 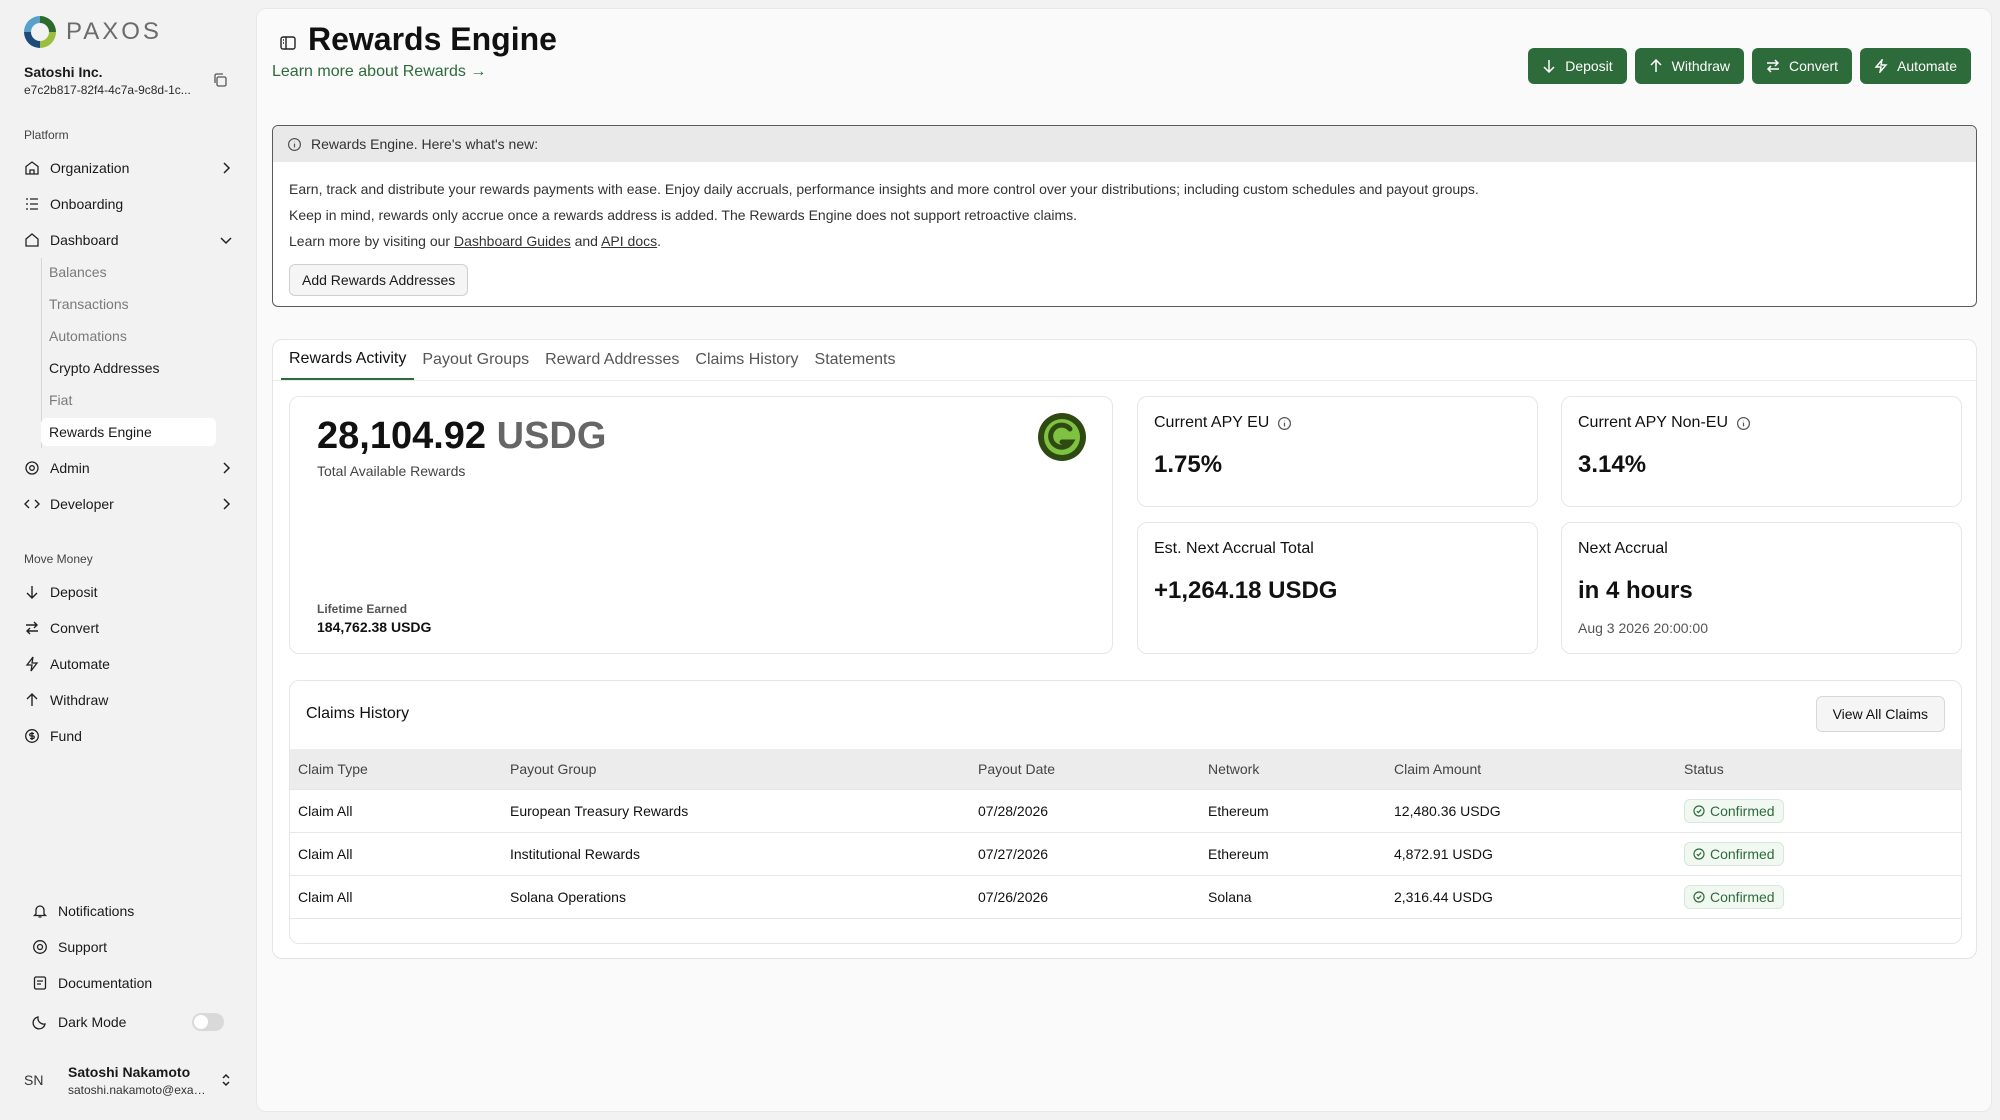 I want to click on page-title: Rewards Engine, so click(x=432, y=39).